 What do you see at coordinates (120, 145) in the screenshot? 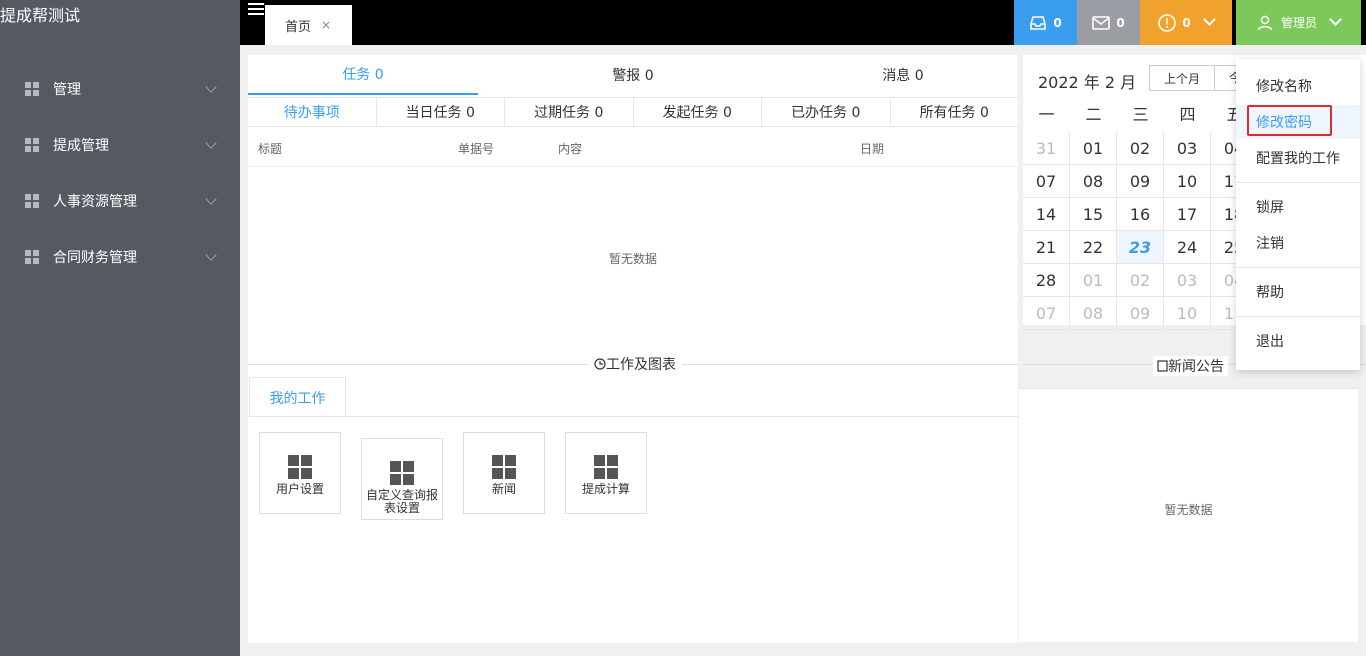
I see `sidebar-item-commission: 提成管理` at bounding box center [120, 145].